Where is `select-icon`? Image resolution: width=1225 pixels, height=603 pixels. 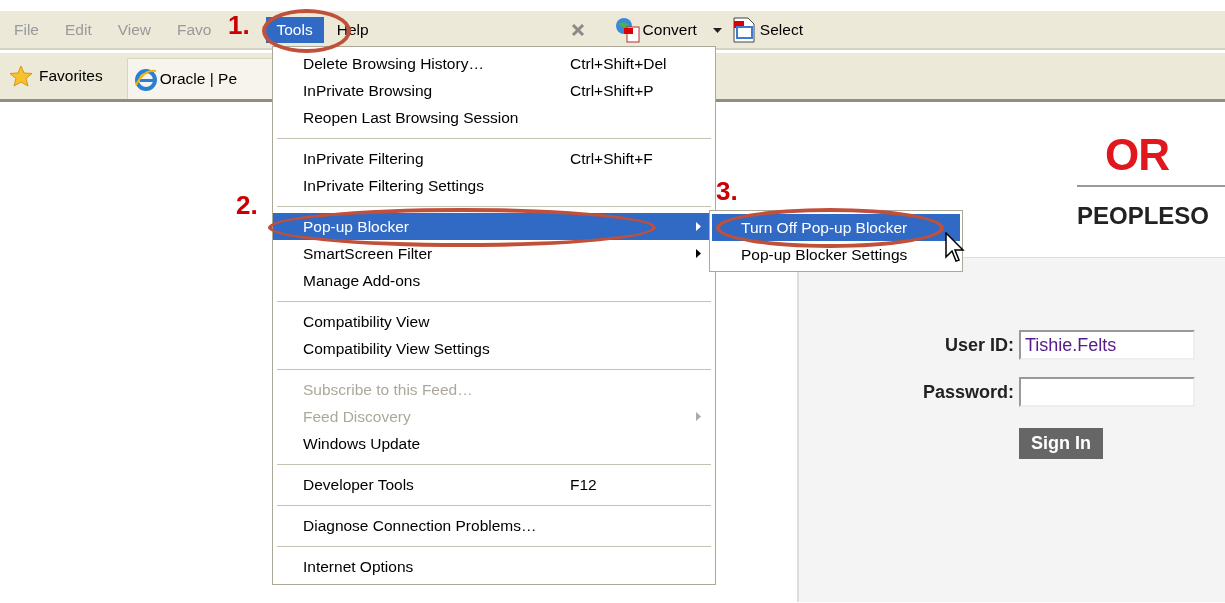
select-icon is located at coordinates (743, 29).